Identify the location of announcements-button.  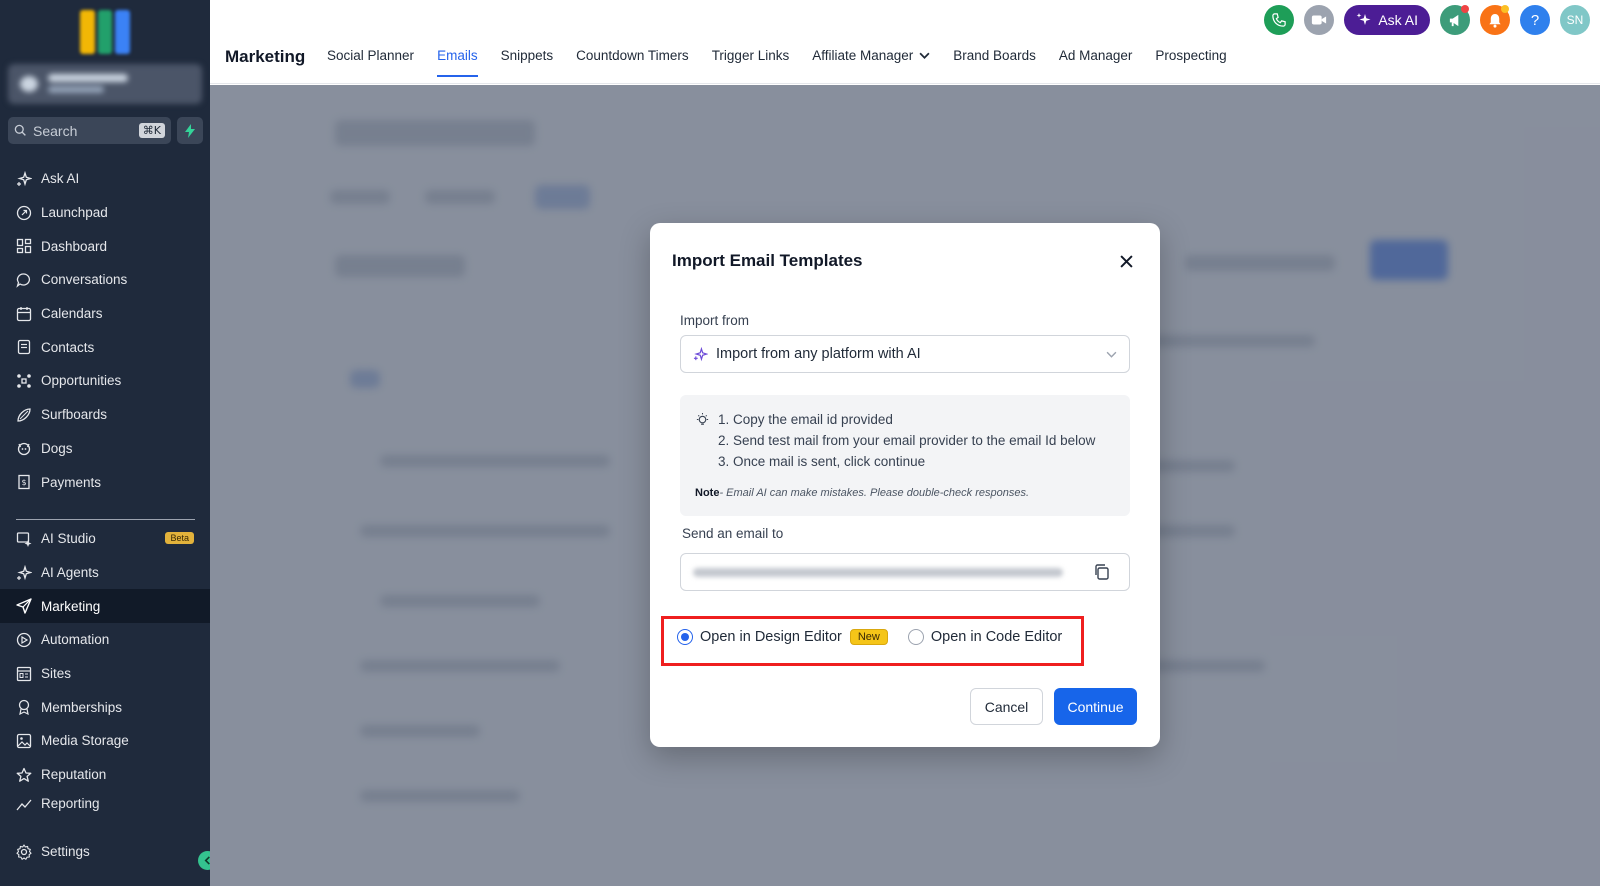
(1455, 20).